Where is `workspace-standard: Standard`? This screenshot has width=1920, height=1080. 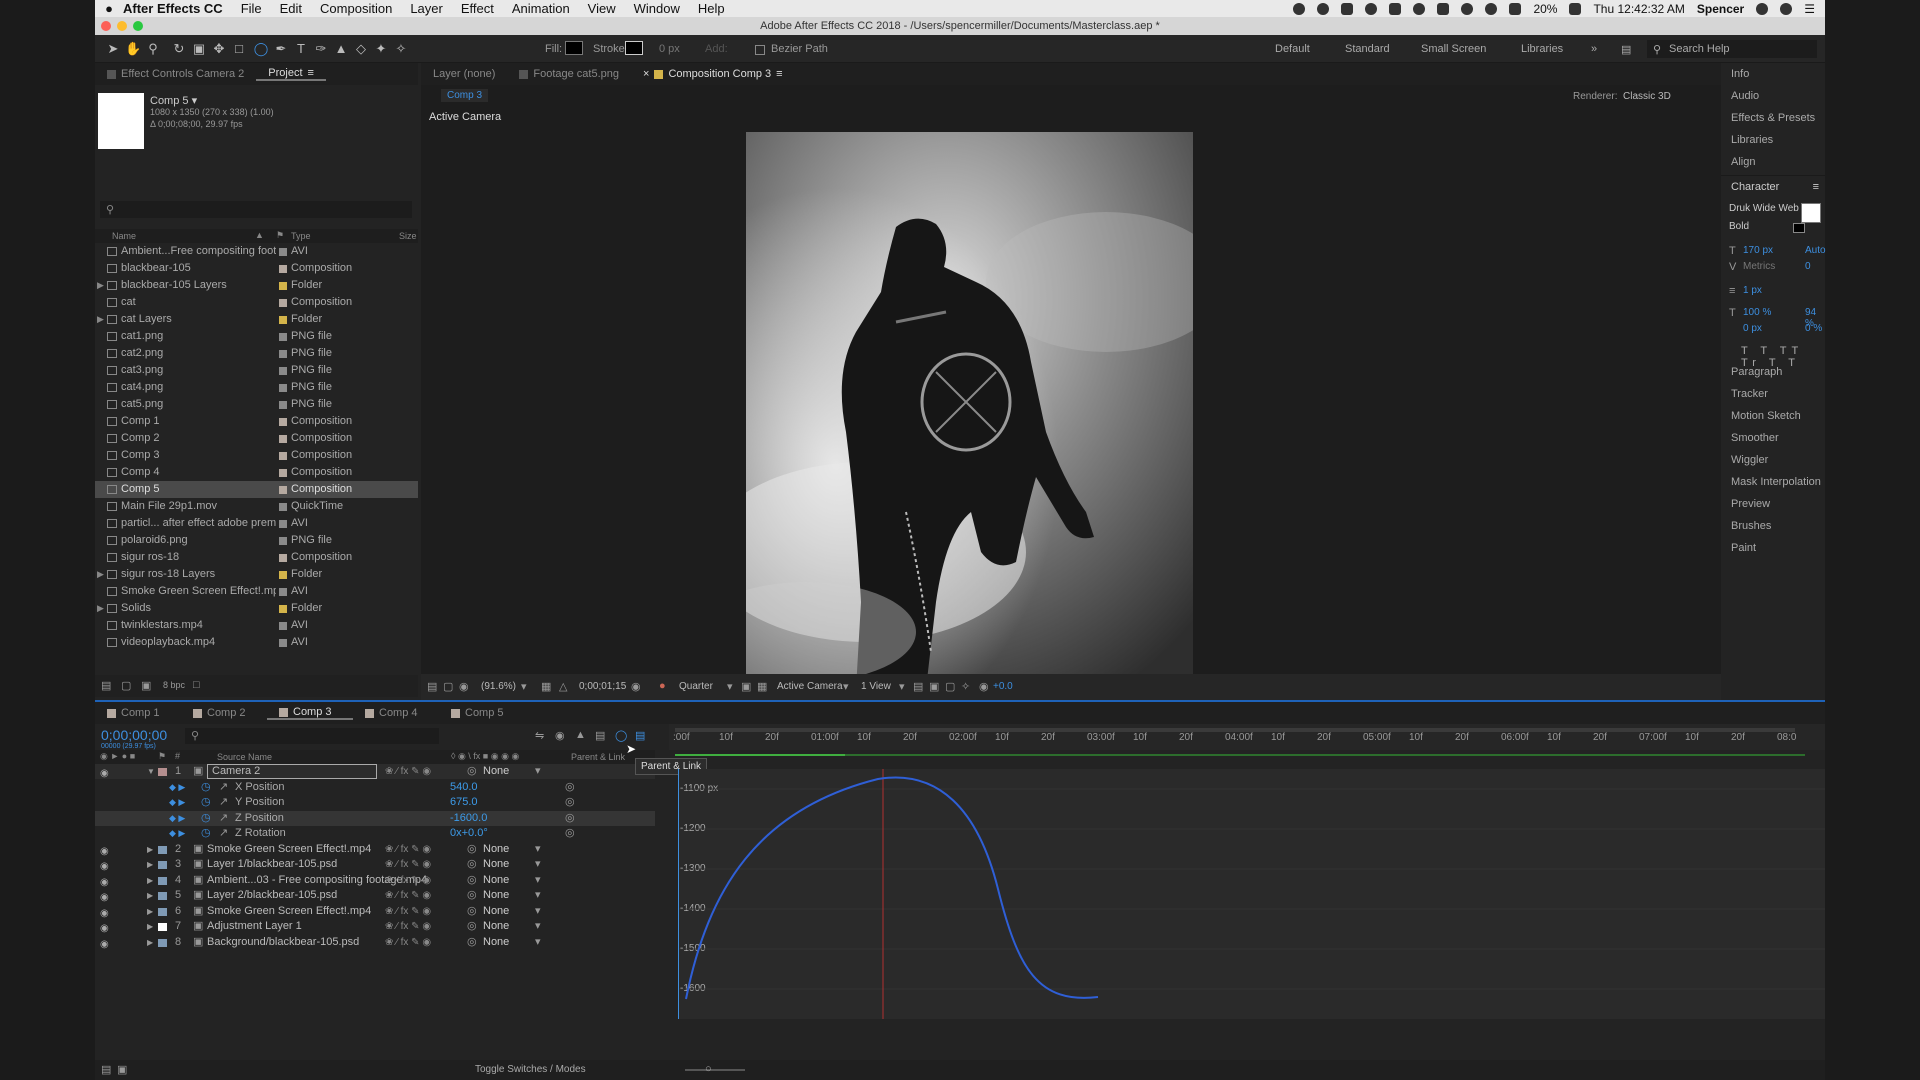
workspace-standard: Standard is located at coordinates (1367, 49).